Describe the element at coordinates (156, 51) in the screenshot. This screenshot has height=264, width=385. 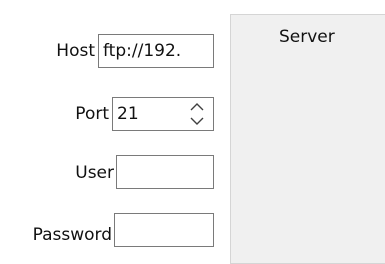
I see `host-input: ftp://192.` at that location.